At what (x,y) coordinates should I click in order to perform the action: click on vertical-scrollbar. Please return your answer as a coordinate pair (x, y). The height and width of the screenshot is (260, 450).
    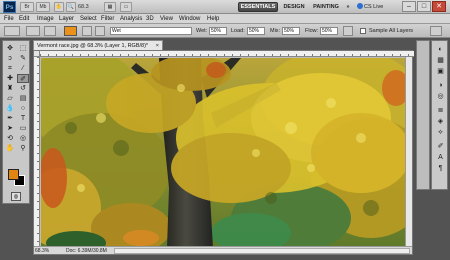
    Looking at the image, I should click on (408, 152).